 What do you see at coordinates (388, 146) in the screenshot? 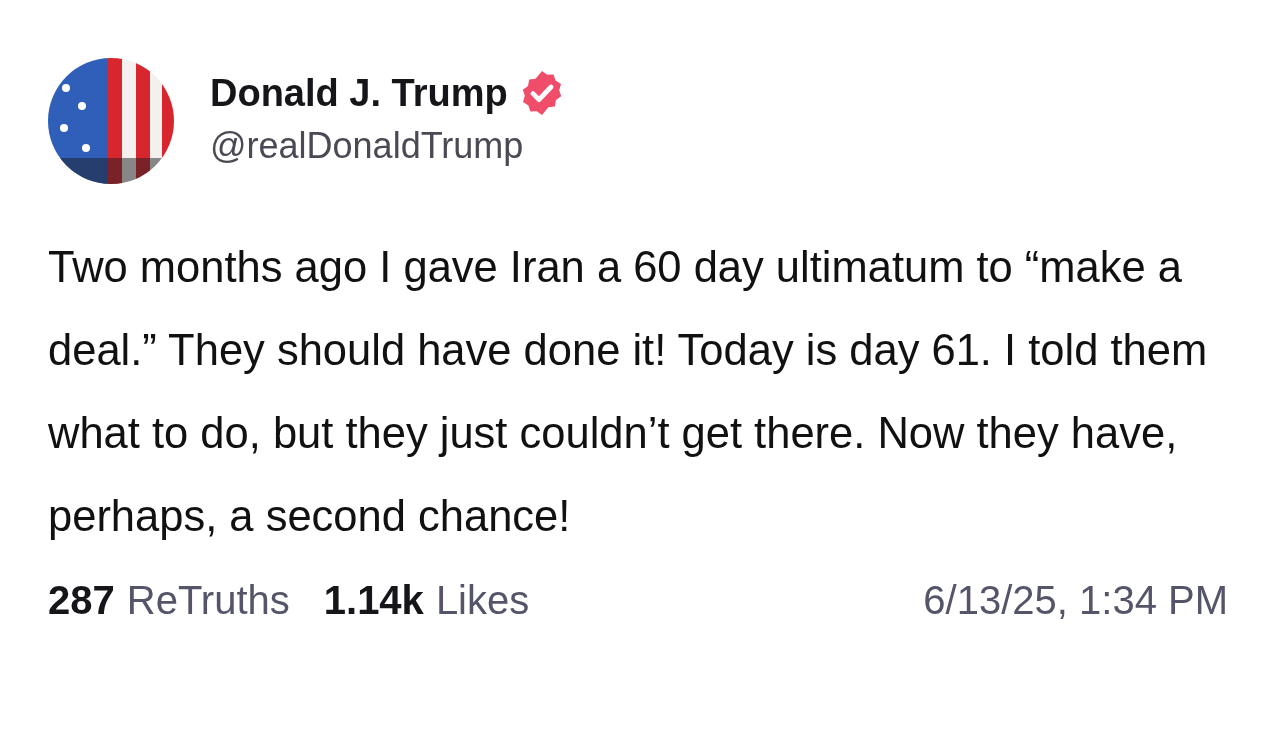
I see `author-handle: @realDonaldTrump` at bounding box center [388, 146].